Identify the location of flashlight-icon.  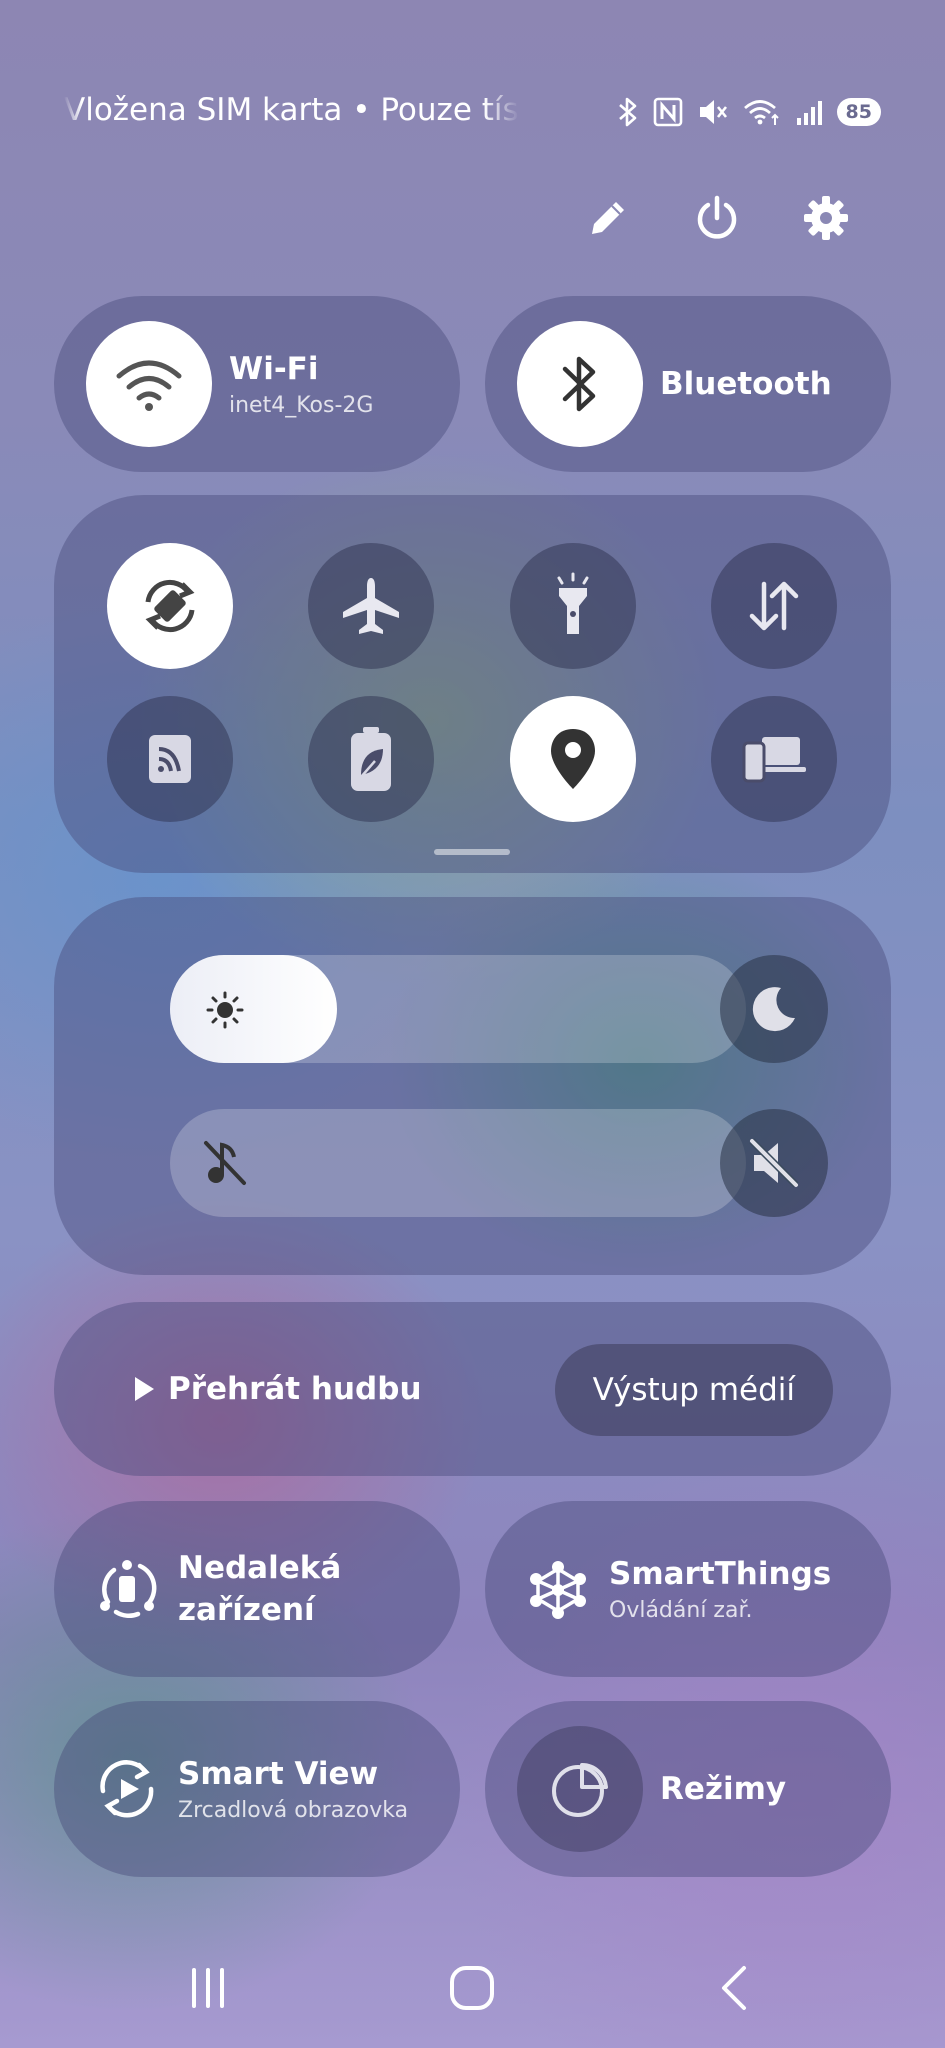
(573, 603).